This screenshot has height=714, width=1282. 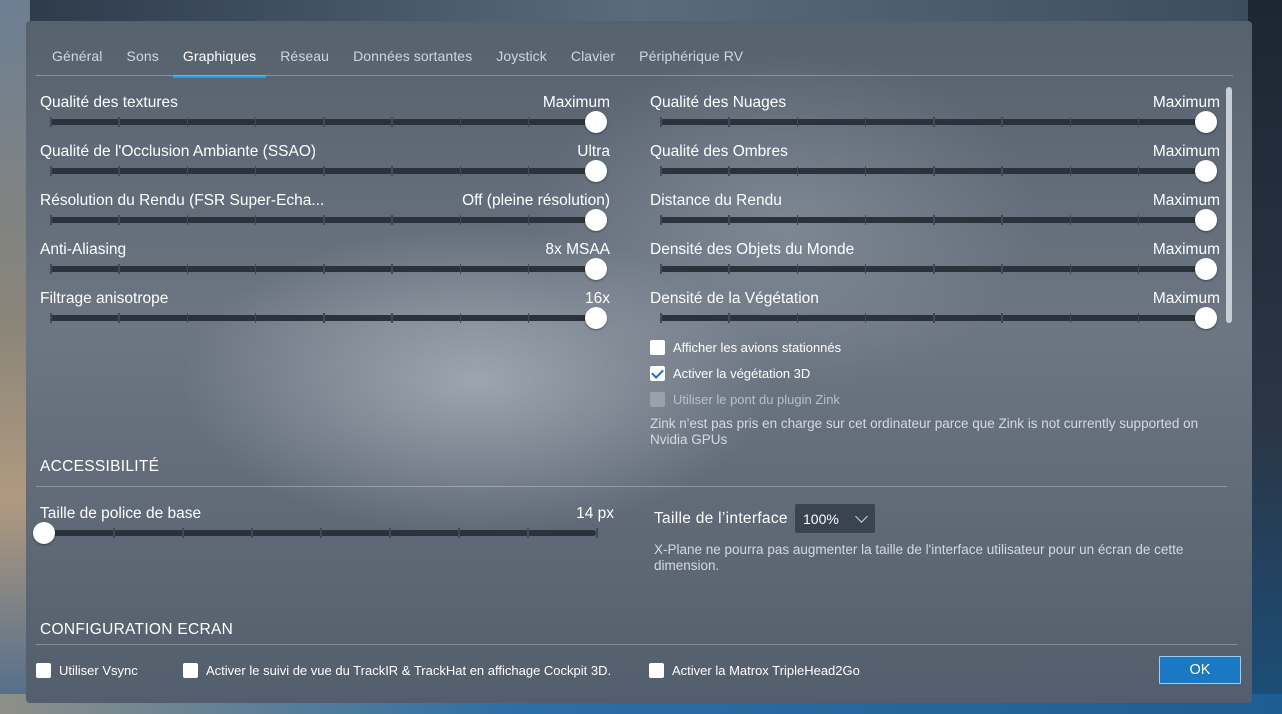 I want to click on setting-value: 14 px, so click(x=595, y=513).